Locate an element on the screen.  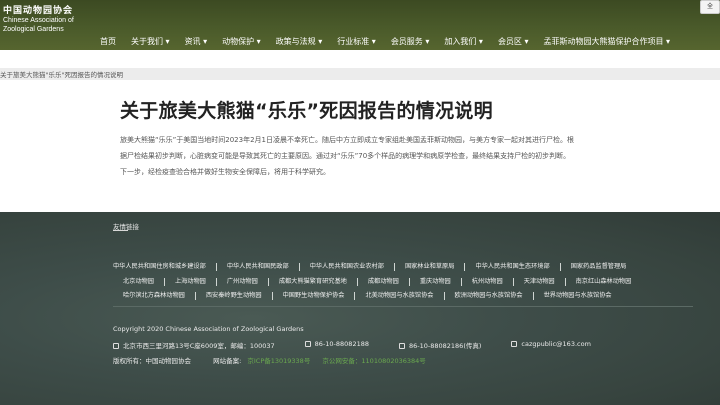
address-item: 北京市西三里河路13号C座6009室，邮编：100037 is located at coordinates (194, 345).